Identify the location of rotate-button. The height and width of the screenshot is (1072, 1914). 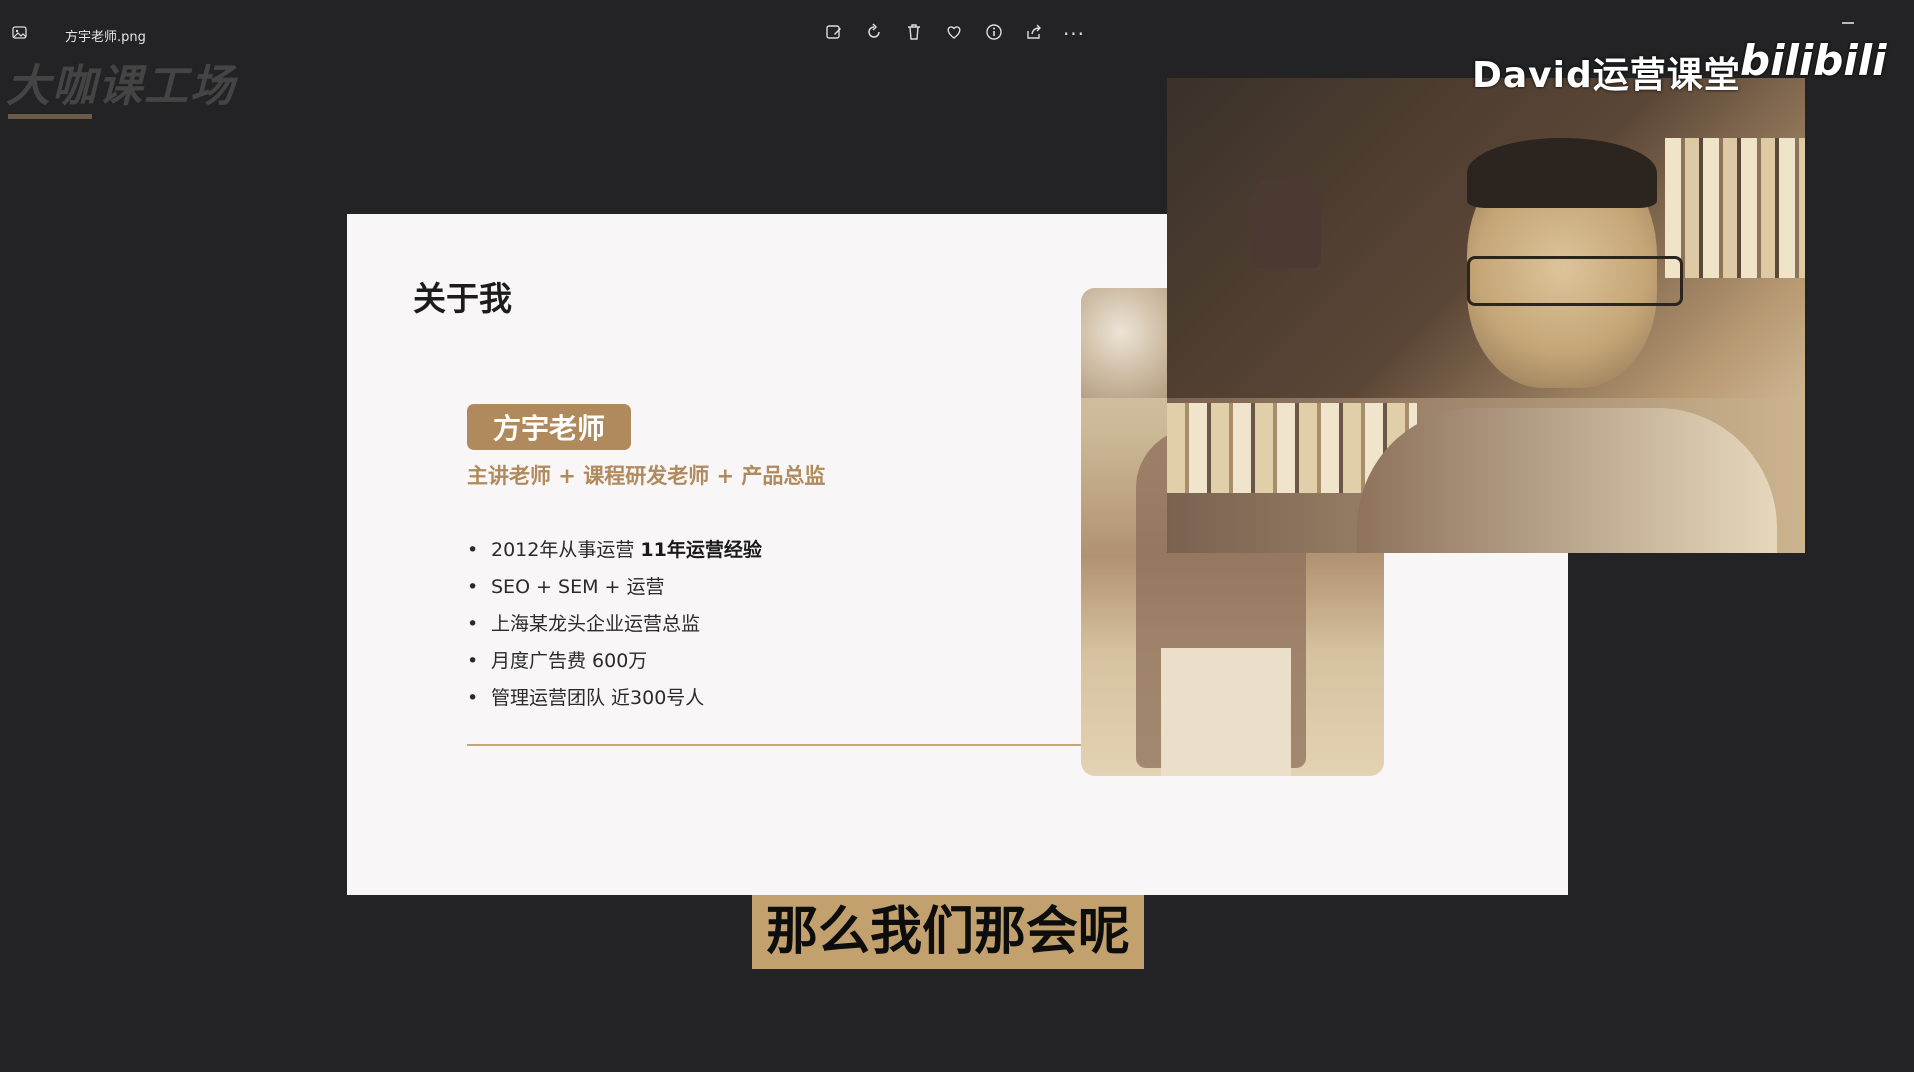
(874, 34).